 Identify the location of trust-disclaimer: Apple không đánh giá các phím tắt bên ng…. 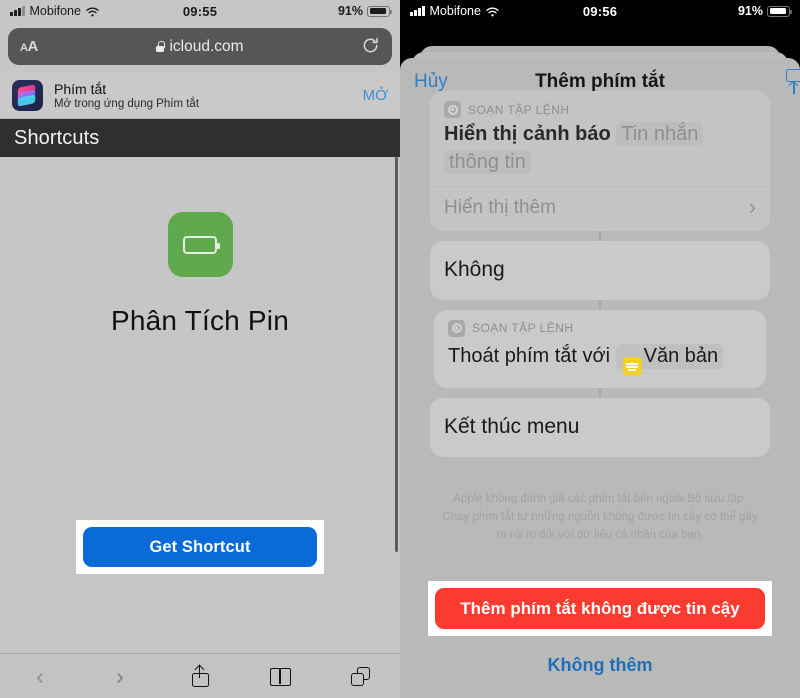
(600, 517).